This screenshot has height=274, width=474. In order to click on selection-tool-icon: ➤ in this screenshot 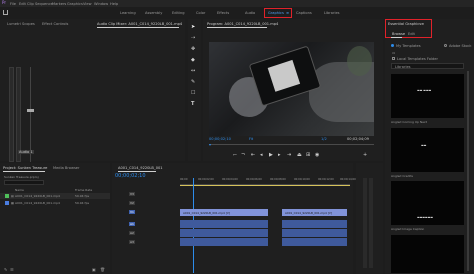, I will do `click(193, 27)`.